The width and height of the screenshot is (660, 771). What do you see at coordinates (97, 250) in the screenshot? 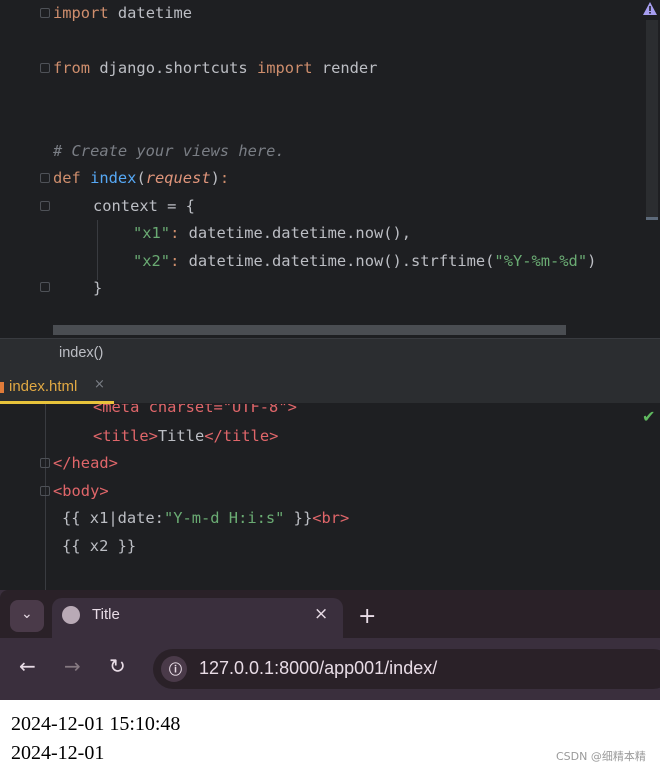
I see `indent-guide` at bounding box center [97, 250].